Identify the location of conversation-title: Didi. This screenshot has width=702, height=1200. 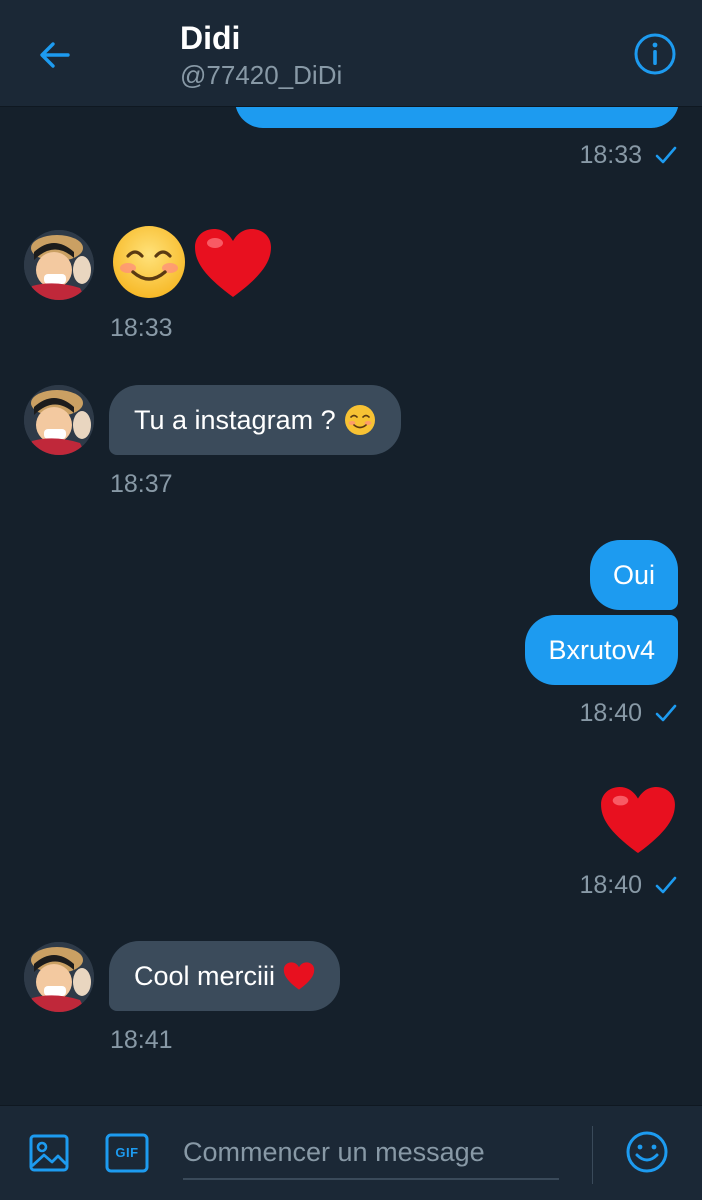
(210, 38).